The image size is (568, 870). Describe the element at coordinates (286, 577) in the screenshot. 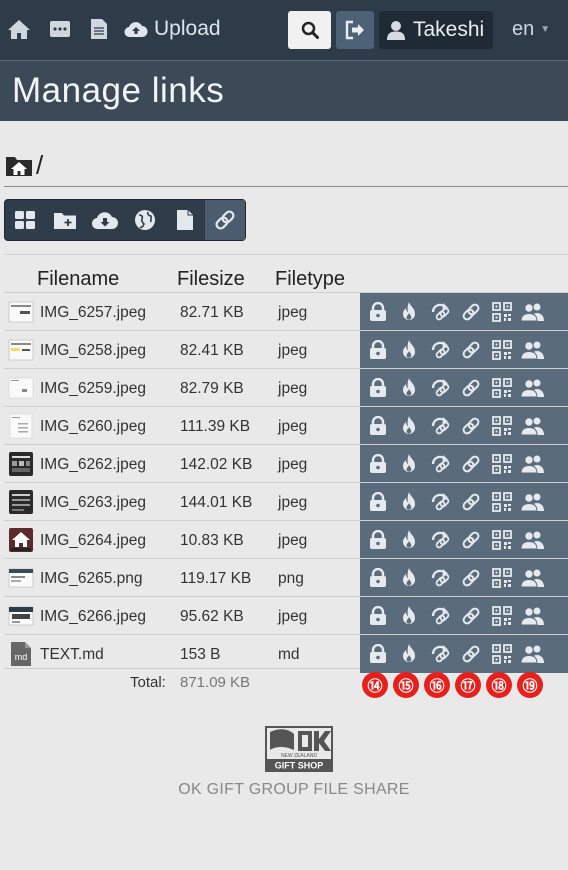

I see `table-row: IMG_6265.png 119.17 KB png` at that location.